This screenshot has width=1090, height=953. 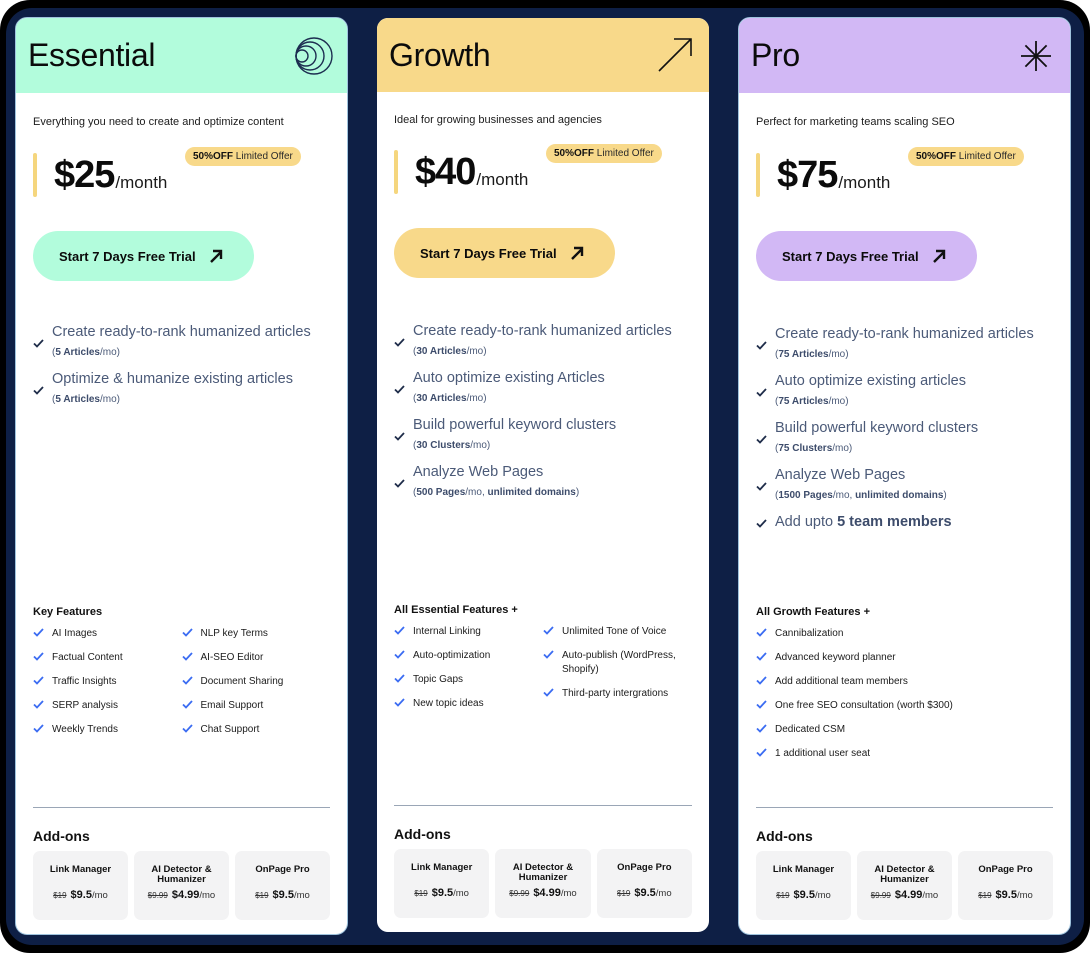 I want to click on main-feature-quota: (30 Clusters/mo), so click(x=514, y=445).